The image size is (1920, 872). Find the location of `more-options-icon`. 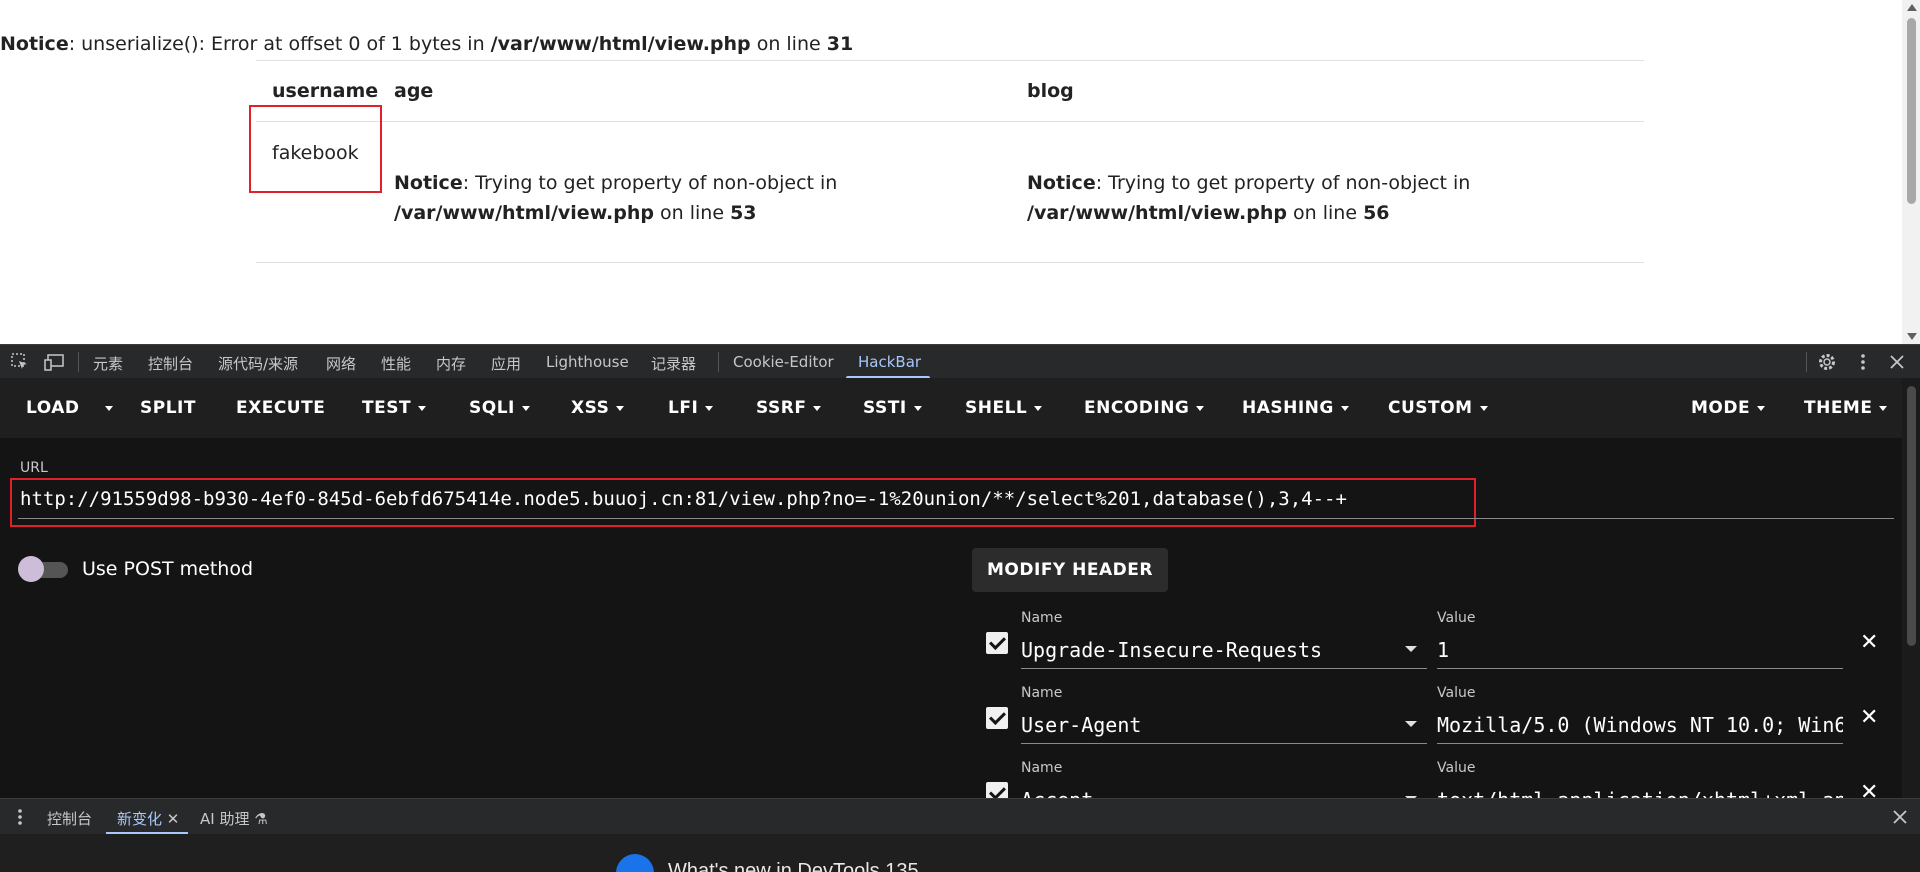

more-options-icon is located at coordinates (1863, 362).